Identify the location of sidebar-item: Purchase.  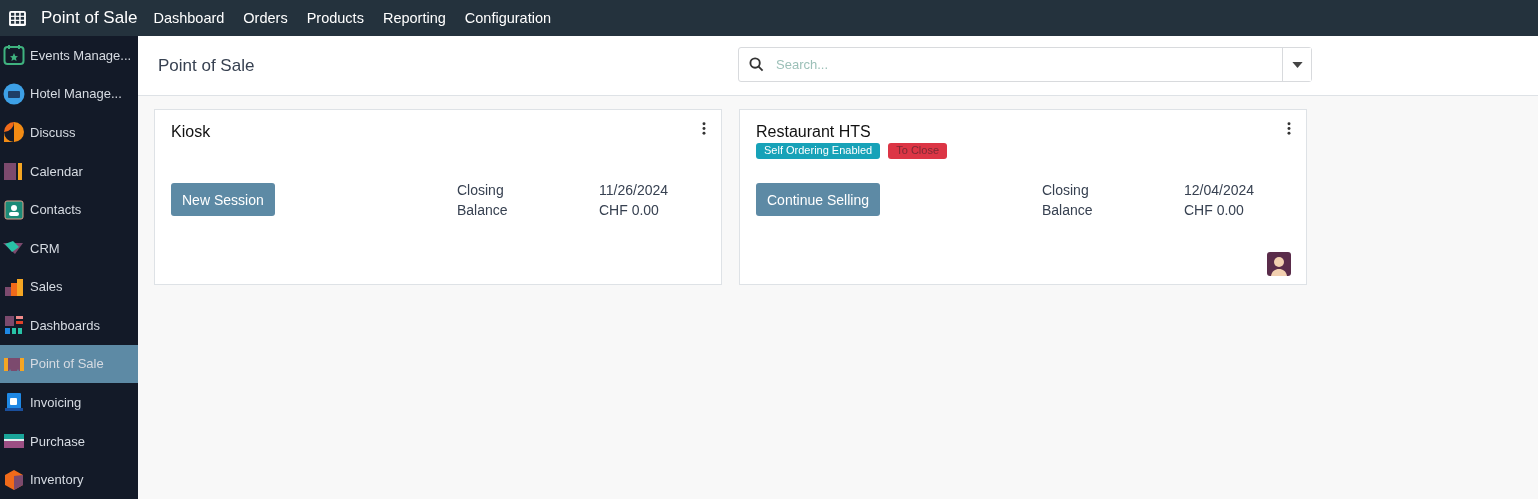
(69, 441).